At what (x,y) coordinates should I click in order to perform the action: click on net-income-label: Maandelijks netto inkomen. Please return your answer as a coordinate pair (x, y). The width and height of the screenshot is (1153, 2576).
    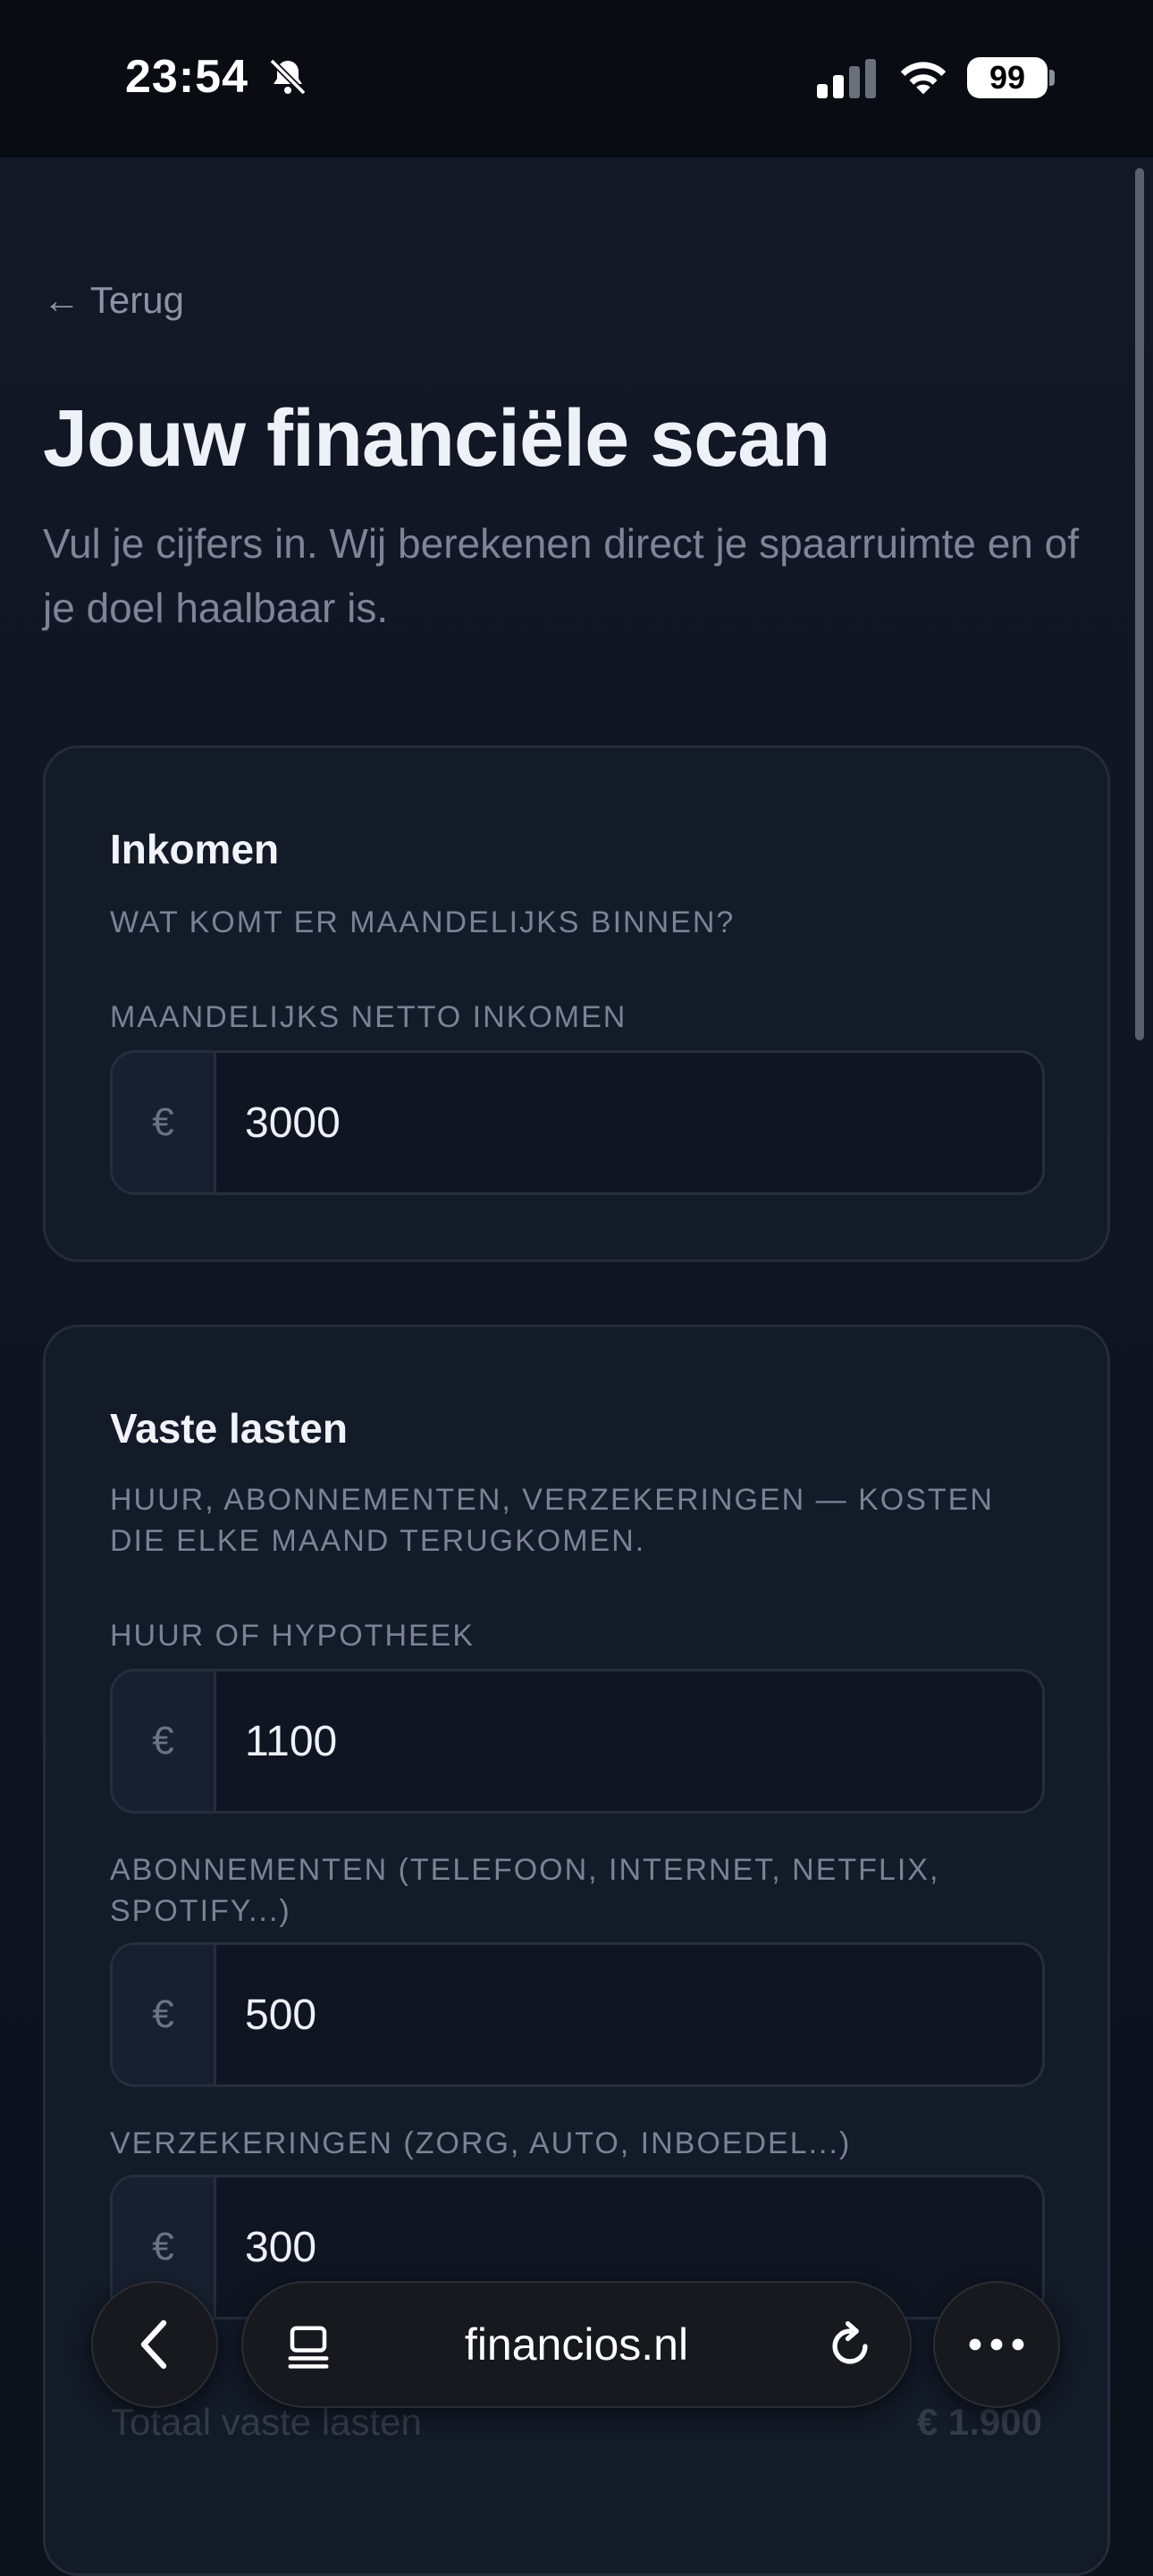
    Looking at the image, I should click on (368, 1017).